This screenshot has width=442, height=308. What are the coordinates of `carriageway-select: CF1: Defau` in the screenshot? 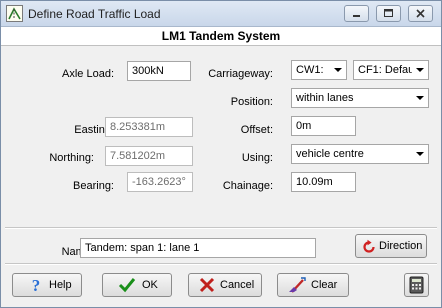 It's located at (391, 70).